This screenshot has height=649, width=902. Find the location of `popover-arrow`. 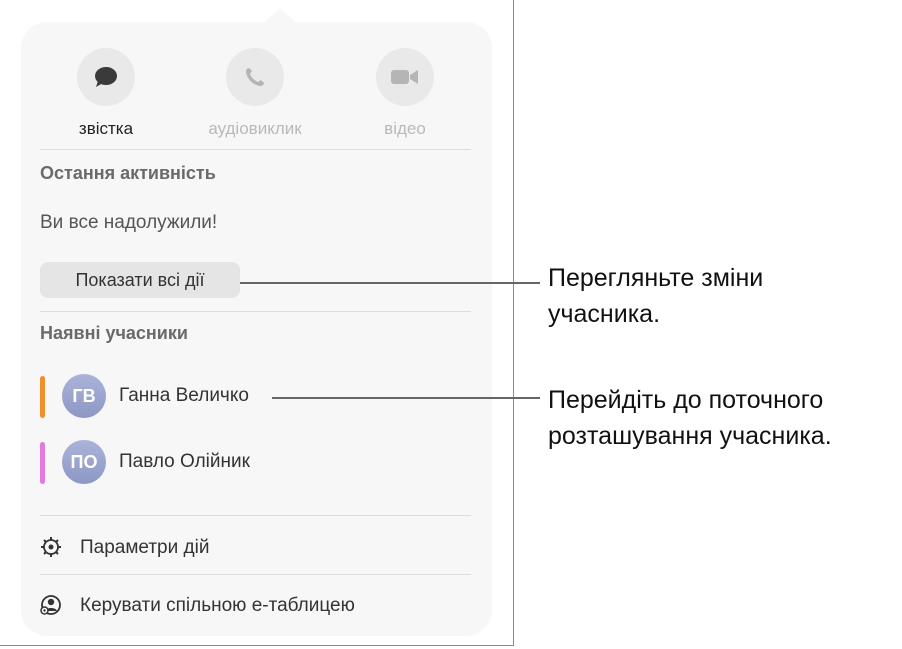

popover-arrow is located at coordinates (280, 23).